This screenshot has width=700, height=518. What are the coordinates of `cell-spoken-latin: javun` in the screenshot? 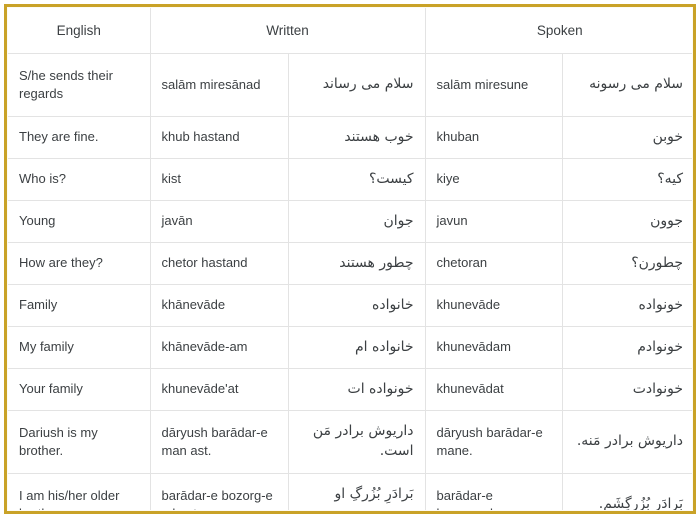 It's located at (493, 221).